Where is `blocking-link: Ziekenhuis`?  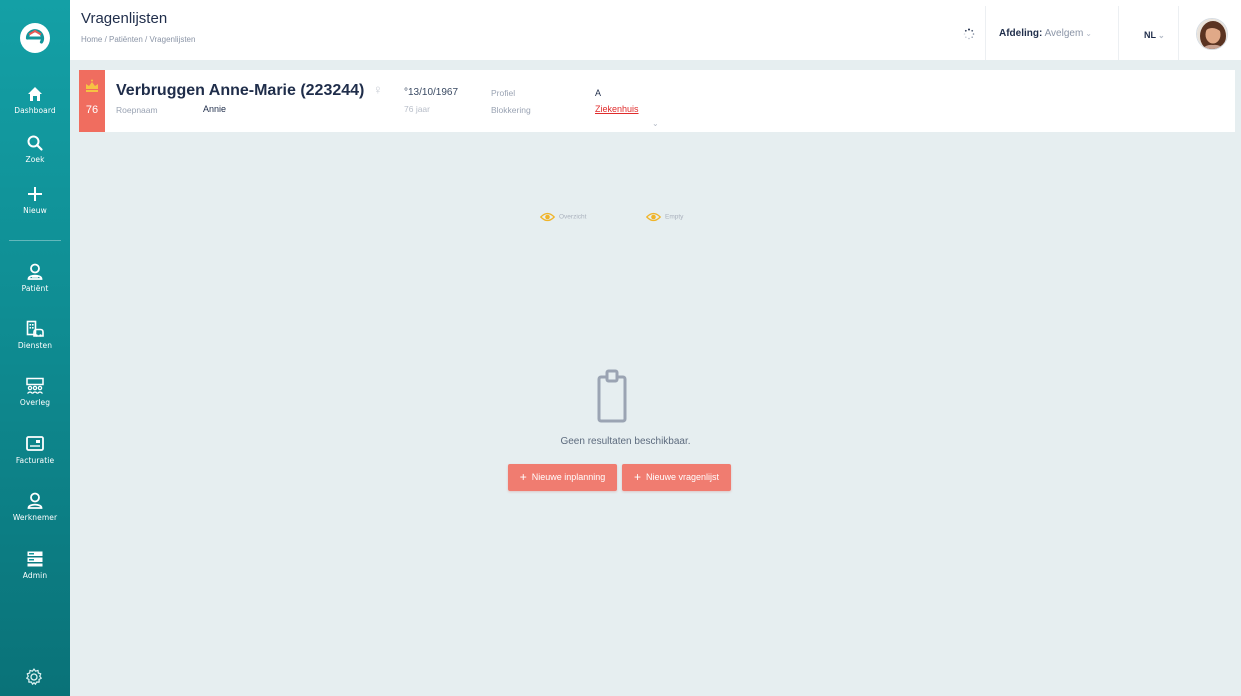 blocking-link: Ziekenhuis is located at coordinates (617, 109).